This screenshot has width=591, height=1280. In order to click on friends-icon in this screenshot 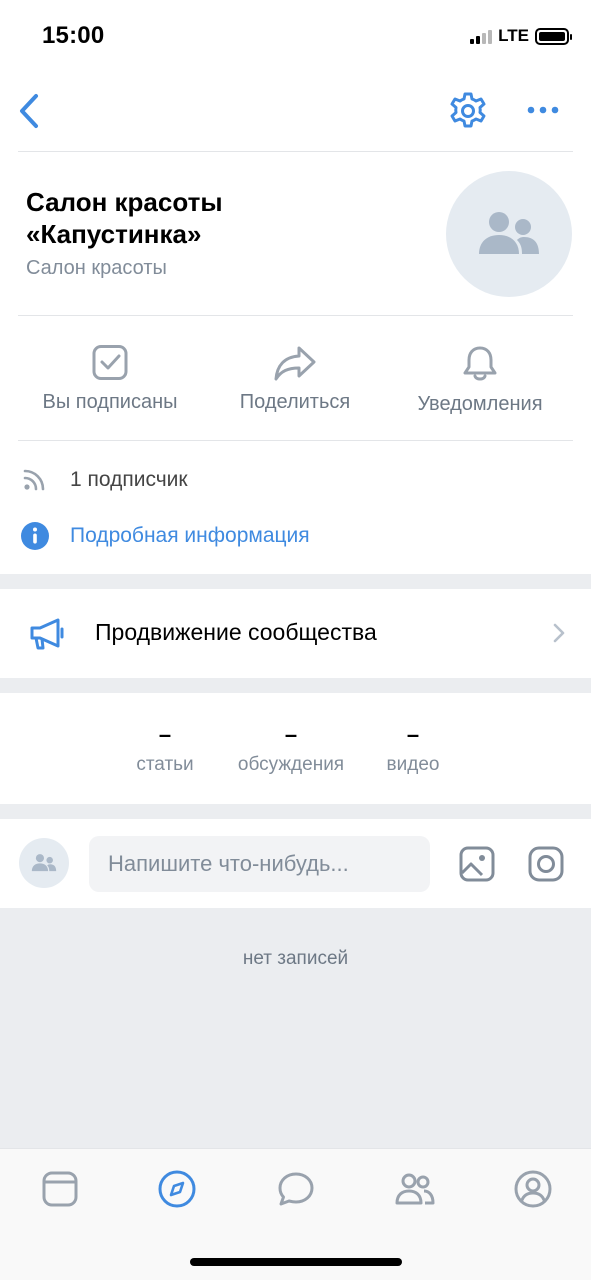, I will do `click(415, 1189)`.